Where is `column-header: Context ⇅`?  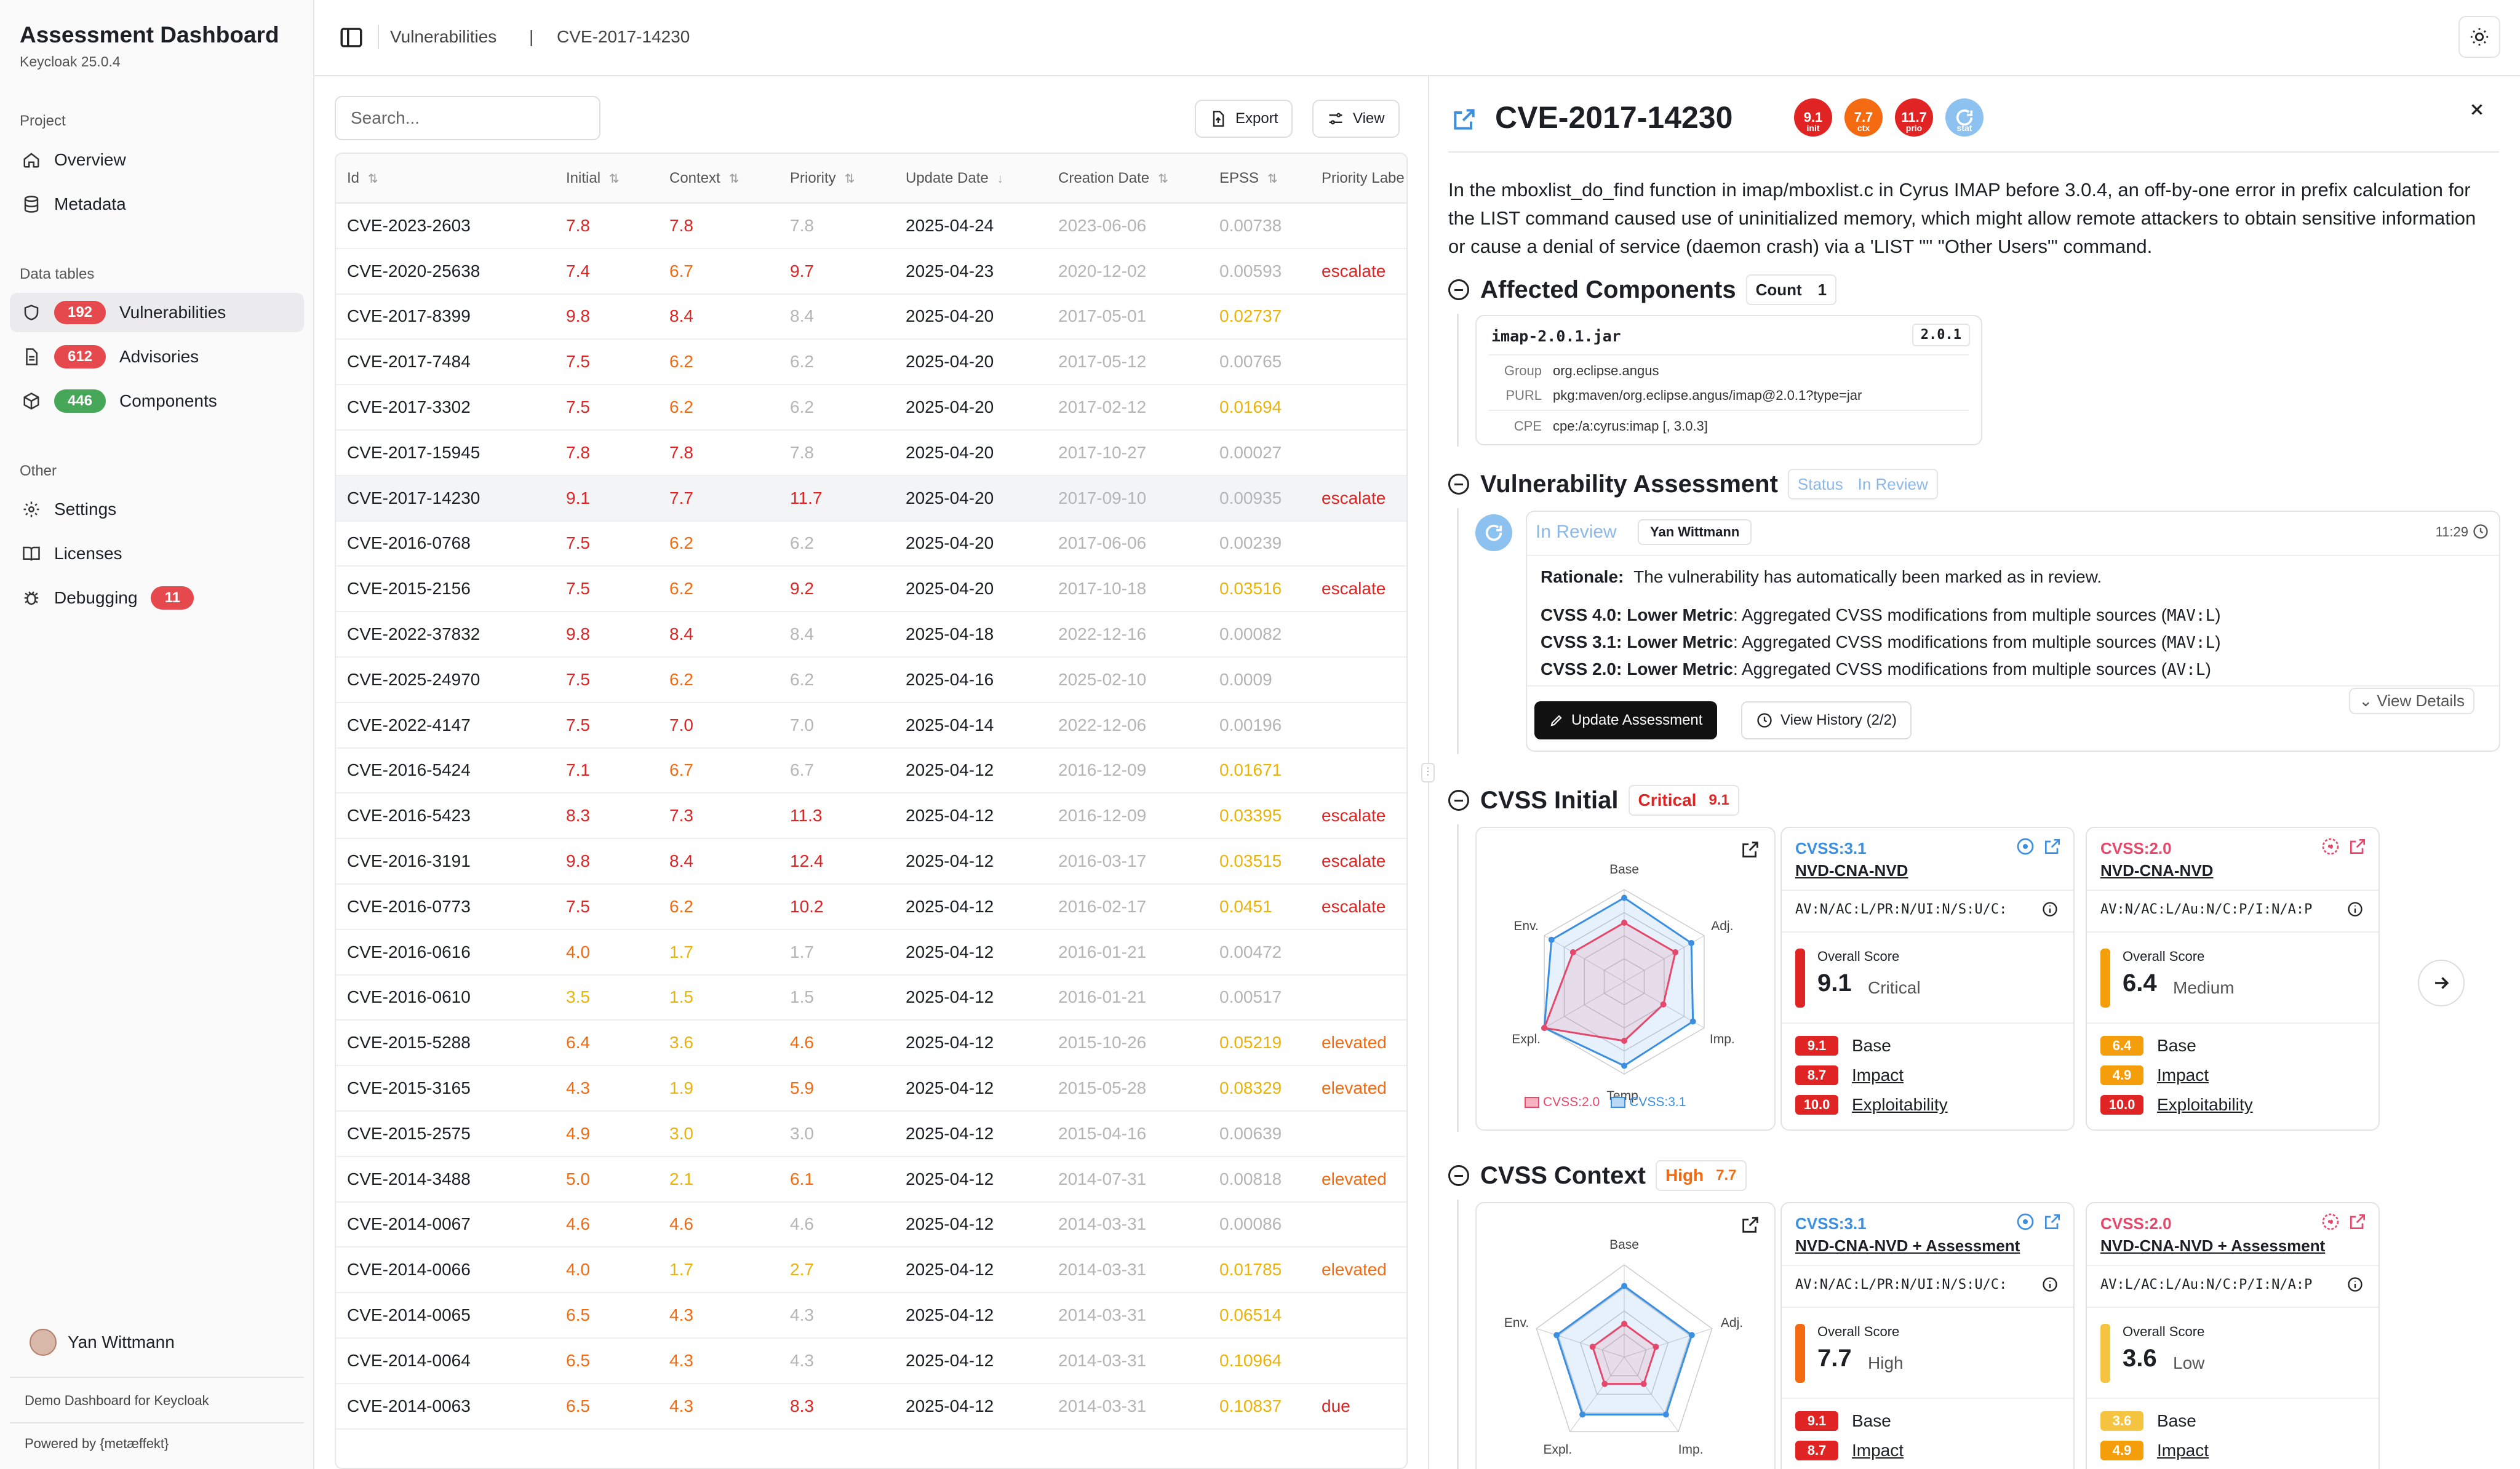 column-header: Context ⇅ is located at coordinates (718, 179).